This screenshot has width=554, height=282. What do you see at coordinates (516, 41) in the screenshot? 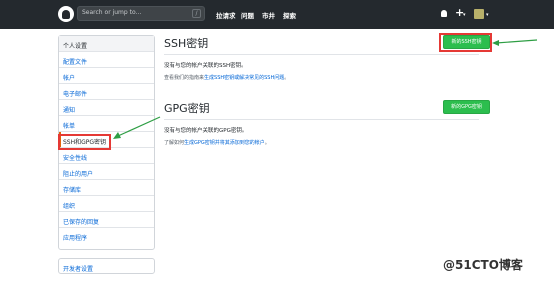
I see `arrow-to-button` at bounding box center [516, 41].